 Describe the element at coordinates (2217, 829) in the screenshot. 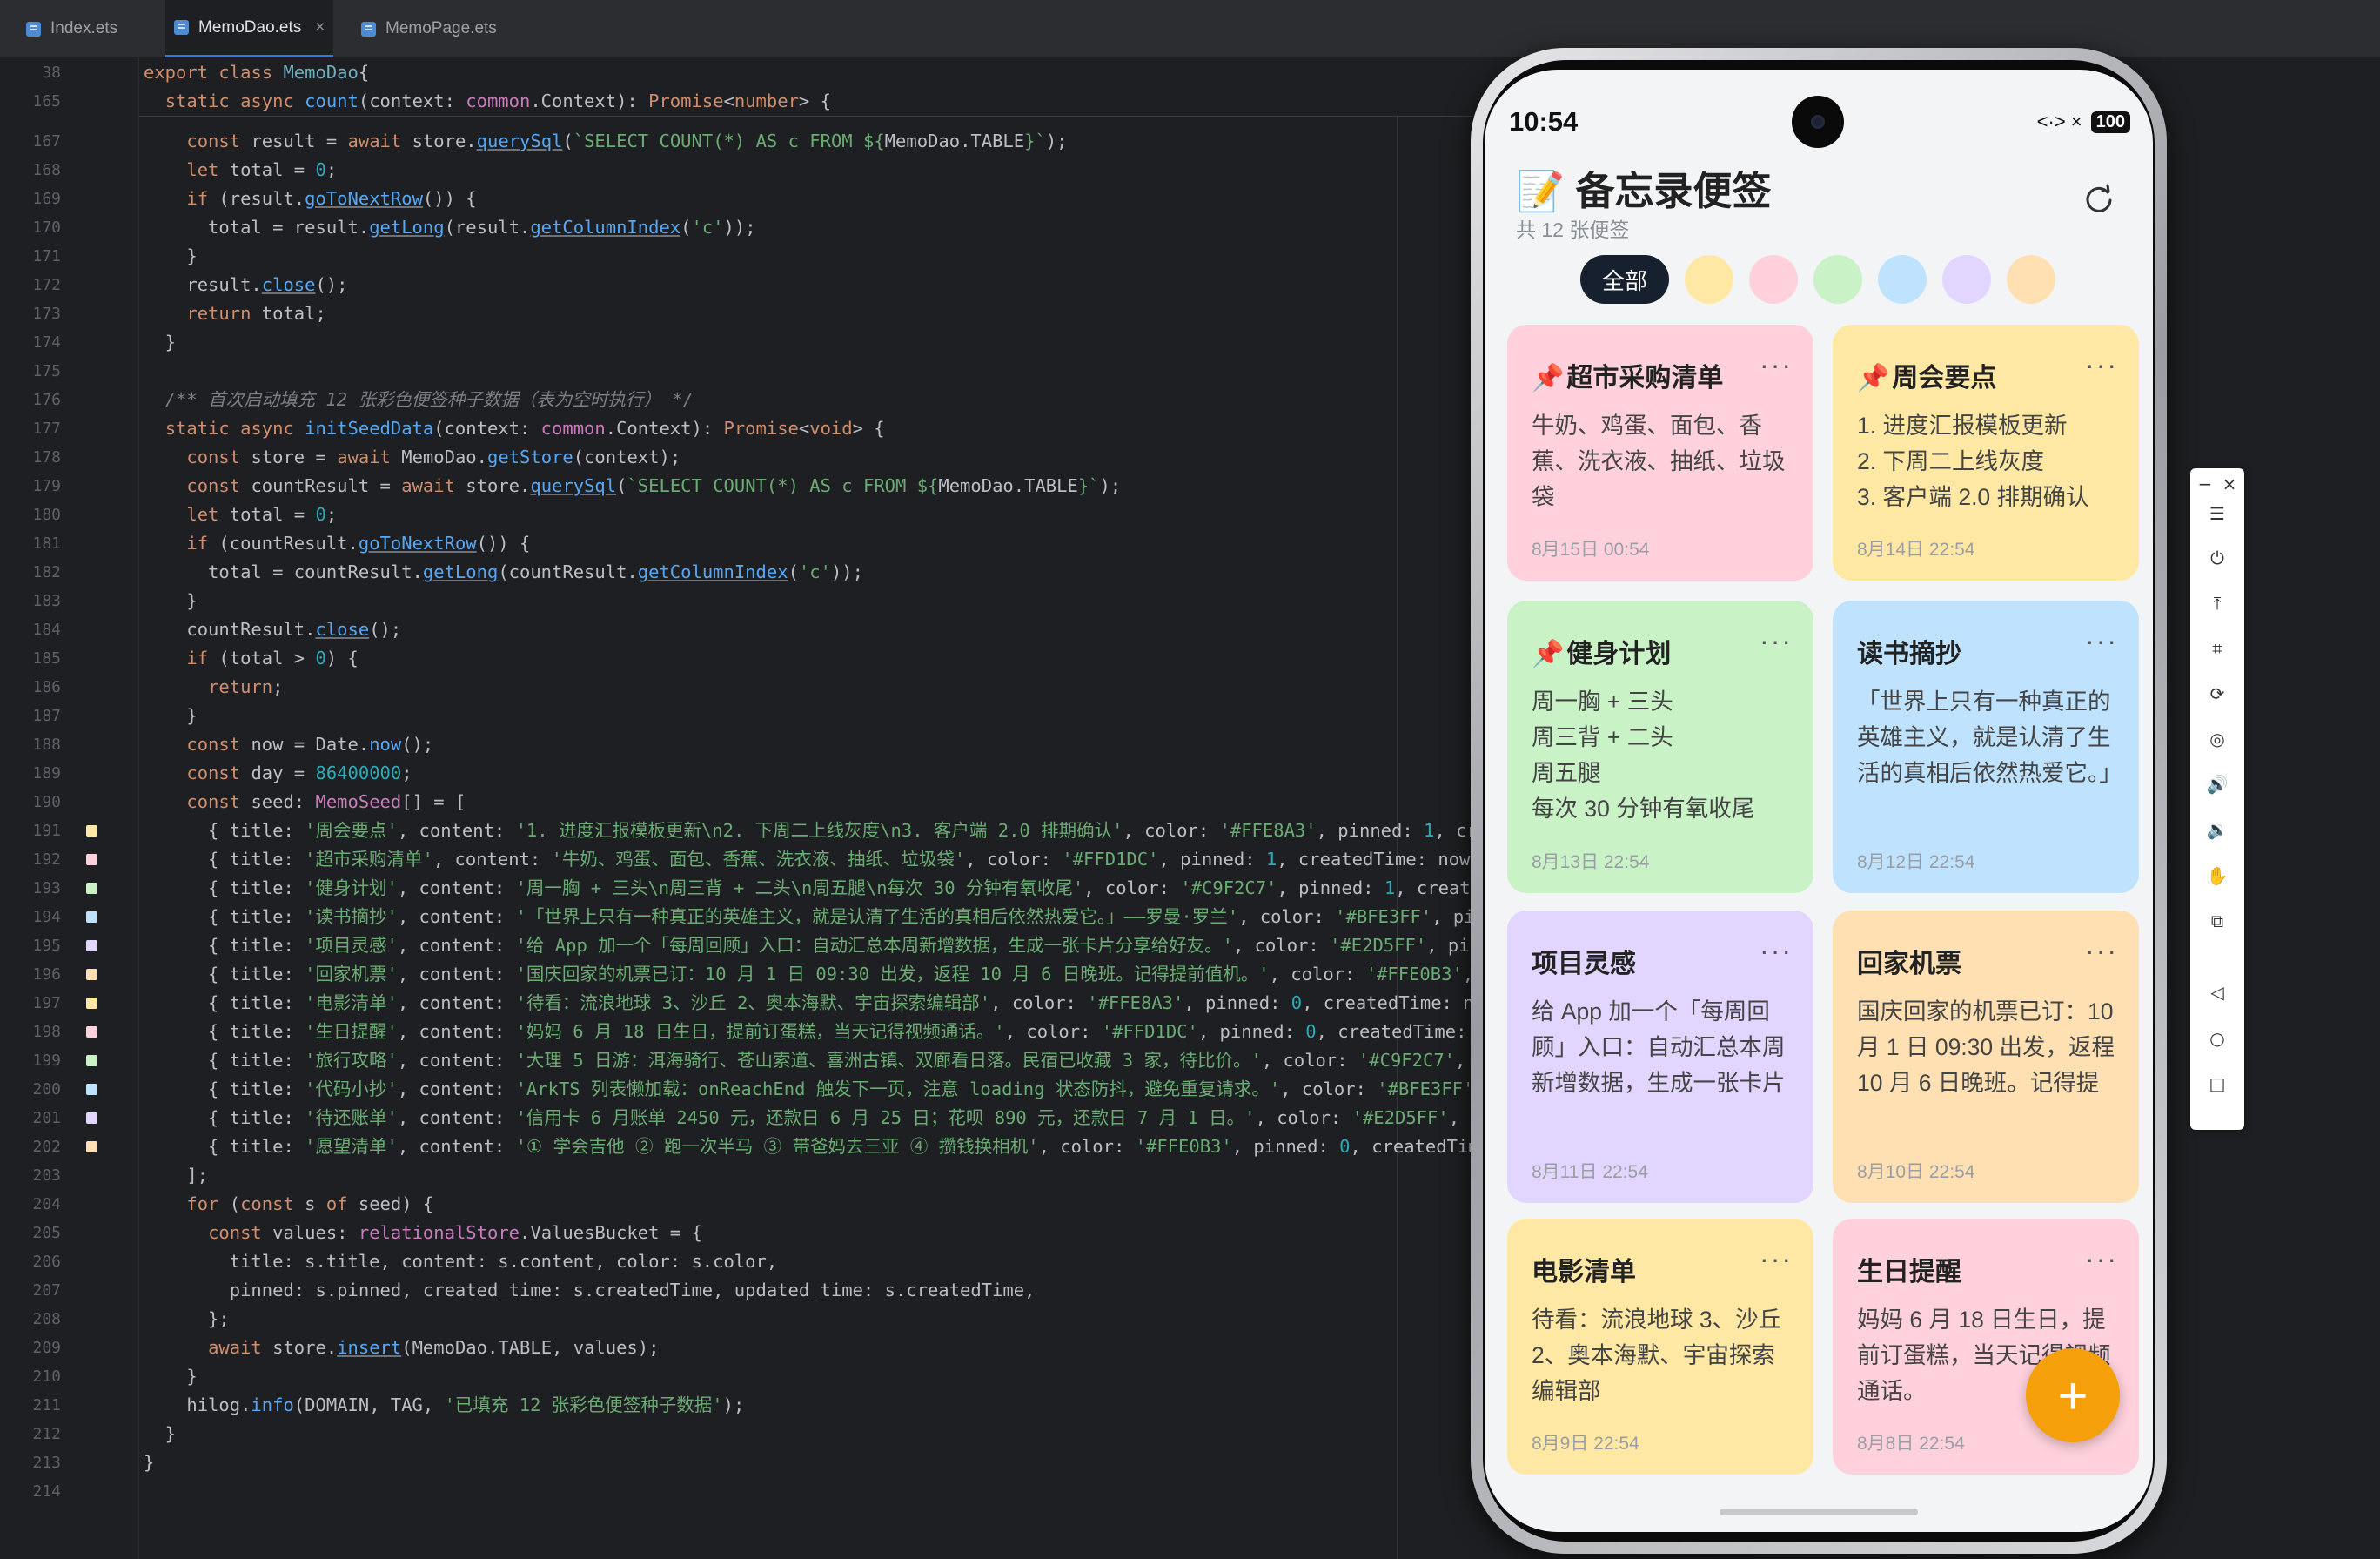

I see `volume-down-icon: 🔉` at that location.